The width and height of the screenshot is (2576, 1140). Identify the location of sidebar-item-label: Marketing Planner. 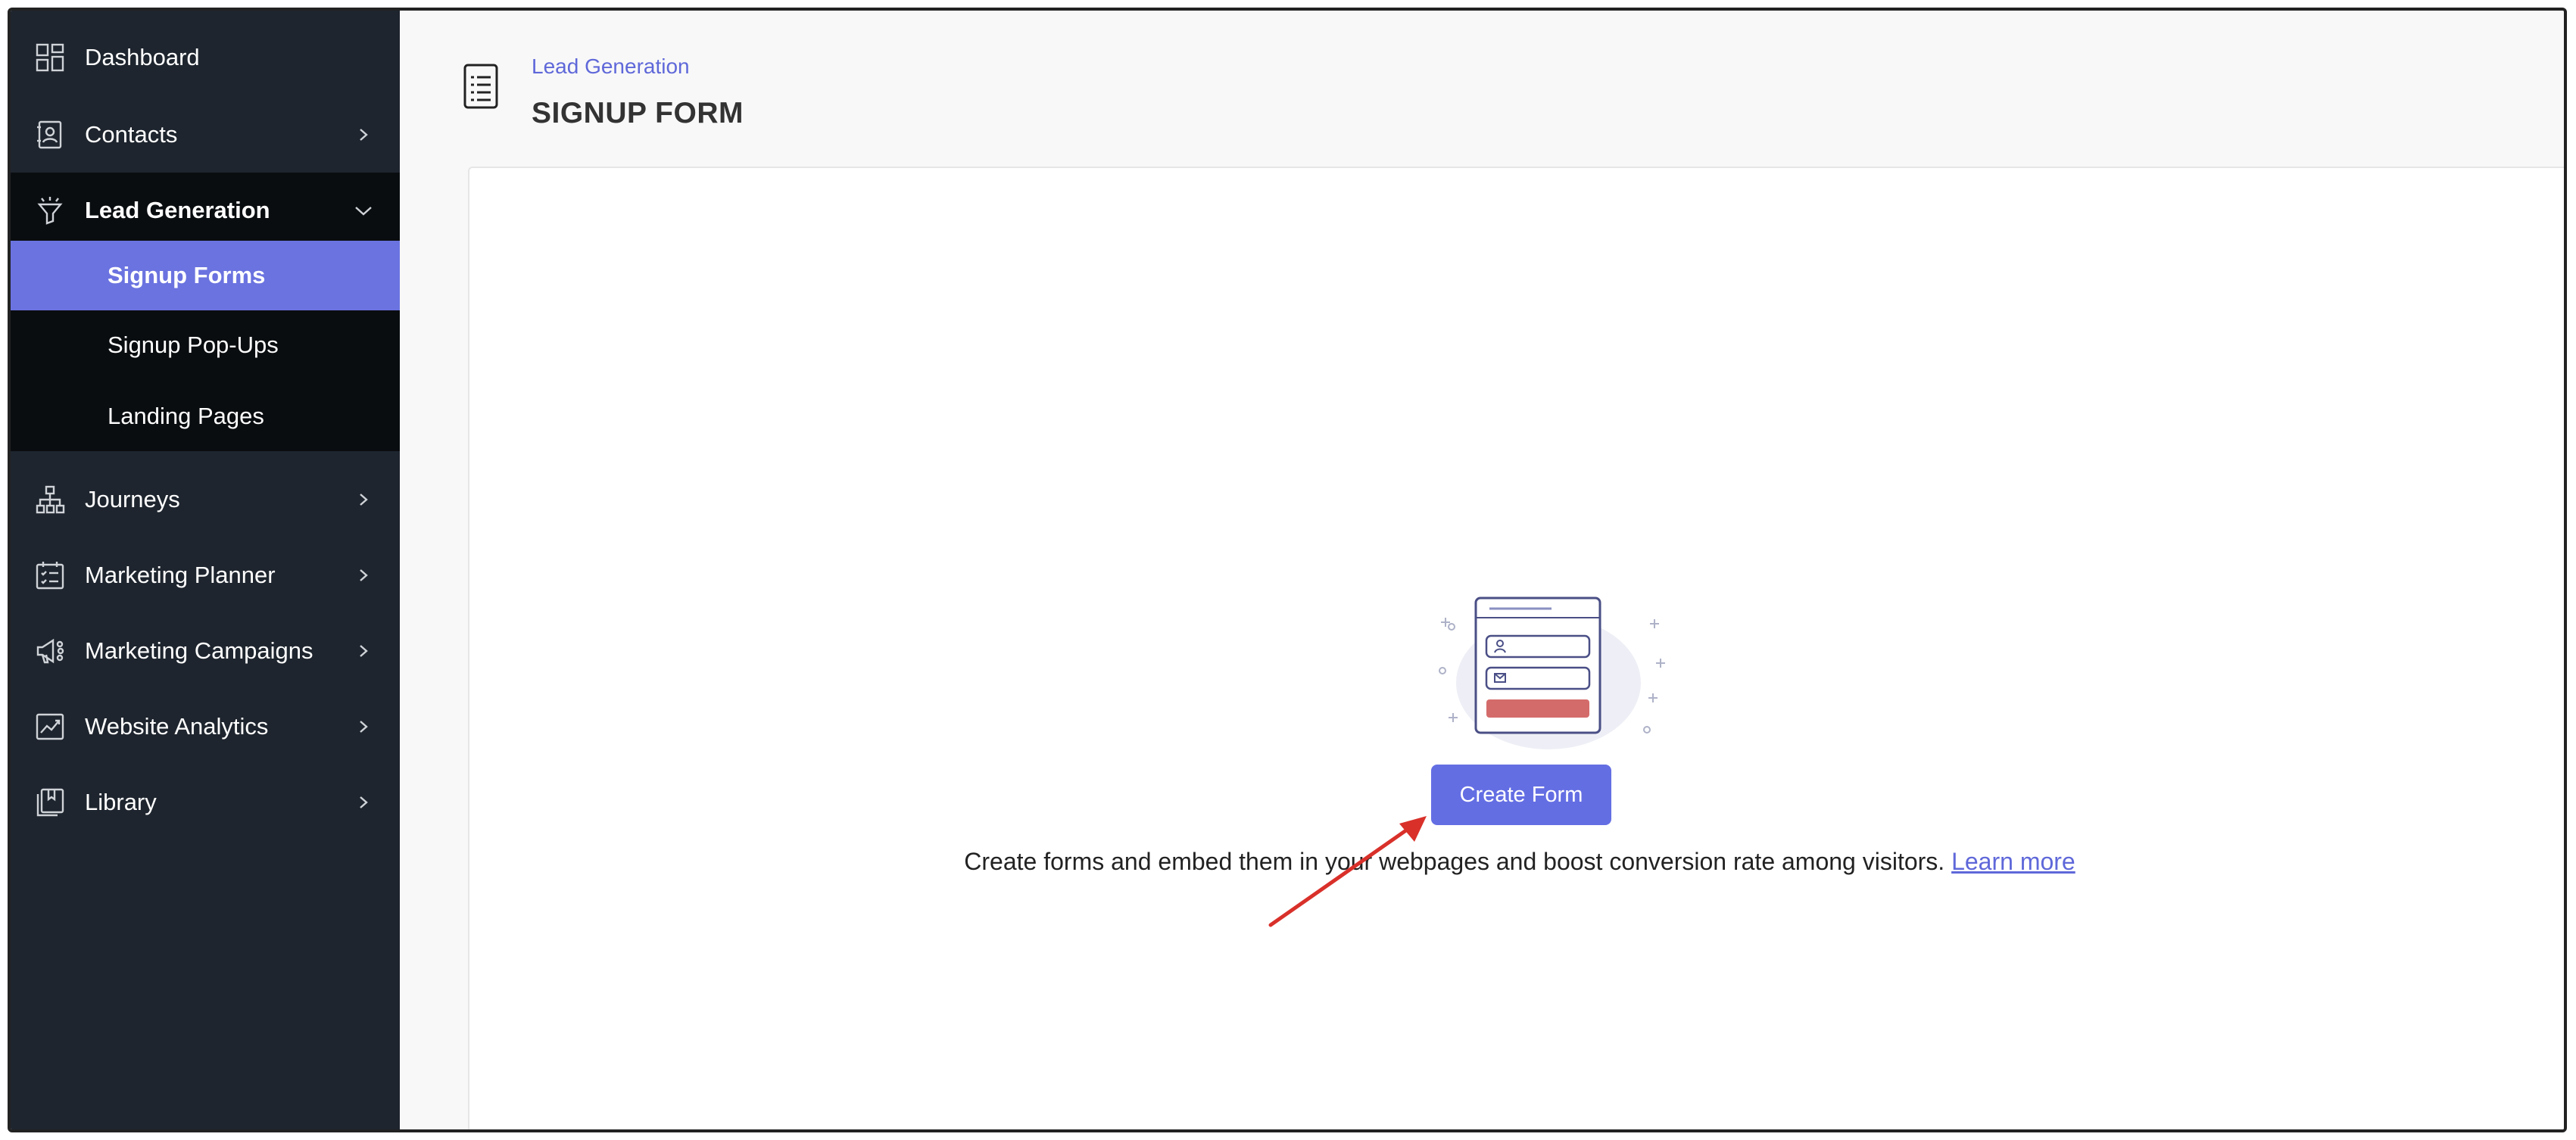
(180, 575).